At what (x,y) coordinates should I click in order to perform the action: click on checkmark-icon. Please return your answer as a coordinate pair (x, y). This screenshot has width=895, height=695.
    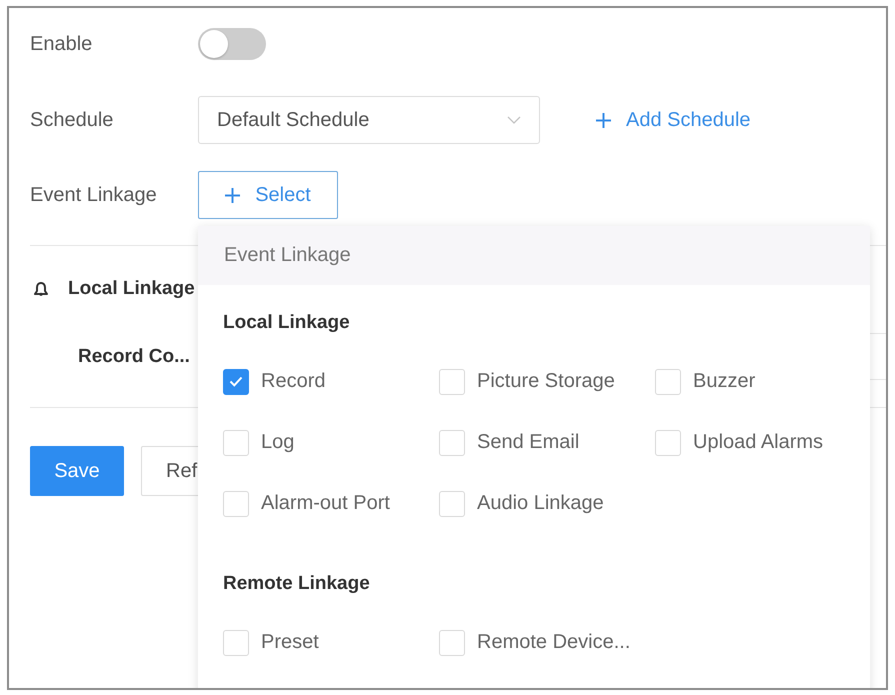
    Looking at the image, I should click on (236, 381).